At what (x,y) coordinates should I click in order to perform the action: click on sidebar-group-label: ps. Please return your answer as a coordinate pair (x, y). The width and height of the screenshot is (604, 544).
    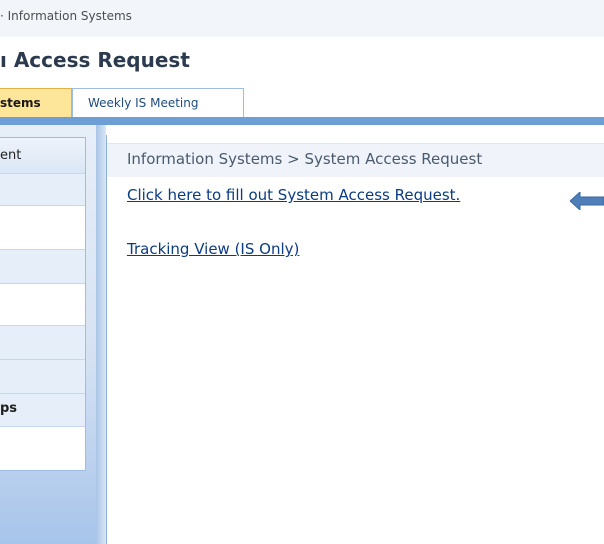
    Looking at the image, I should click on (9, 408).